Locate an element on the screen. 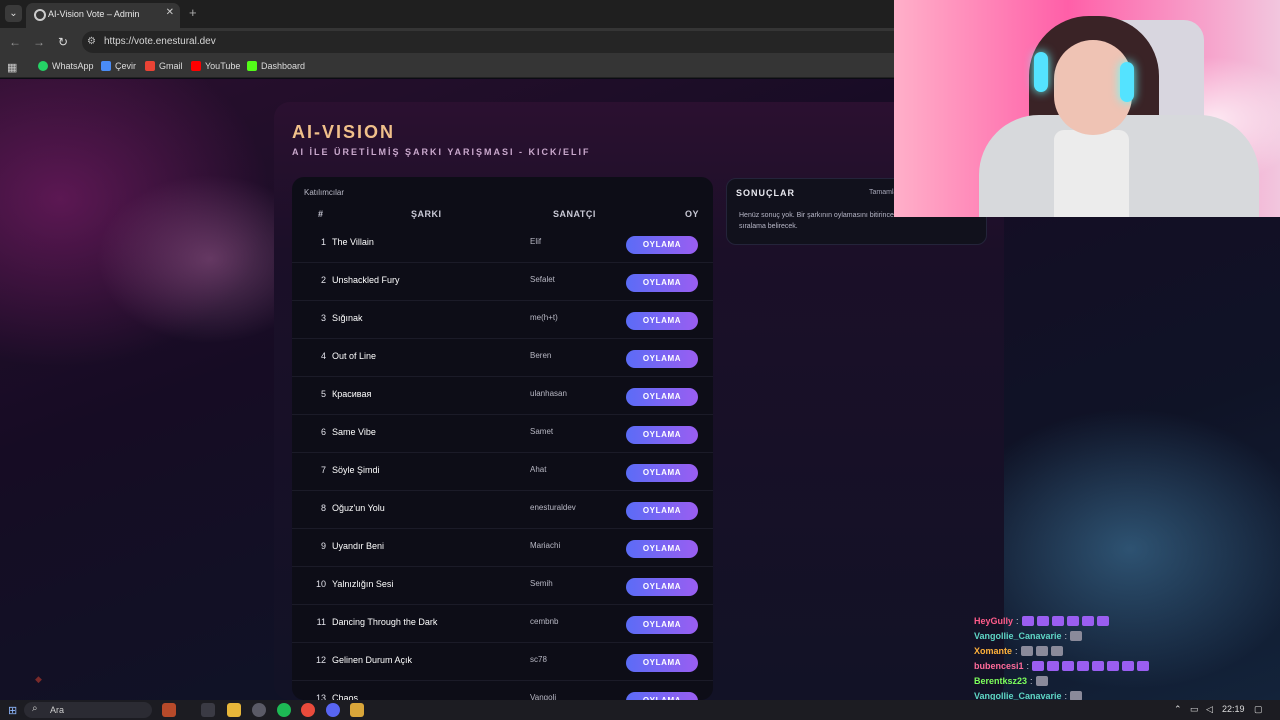 The height and width of the screenshot is (720, 1280). tray-chevron-icon: ⌃ is located at coordinates (1178, 709).